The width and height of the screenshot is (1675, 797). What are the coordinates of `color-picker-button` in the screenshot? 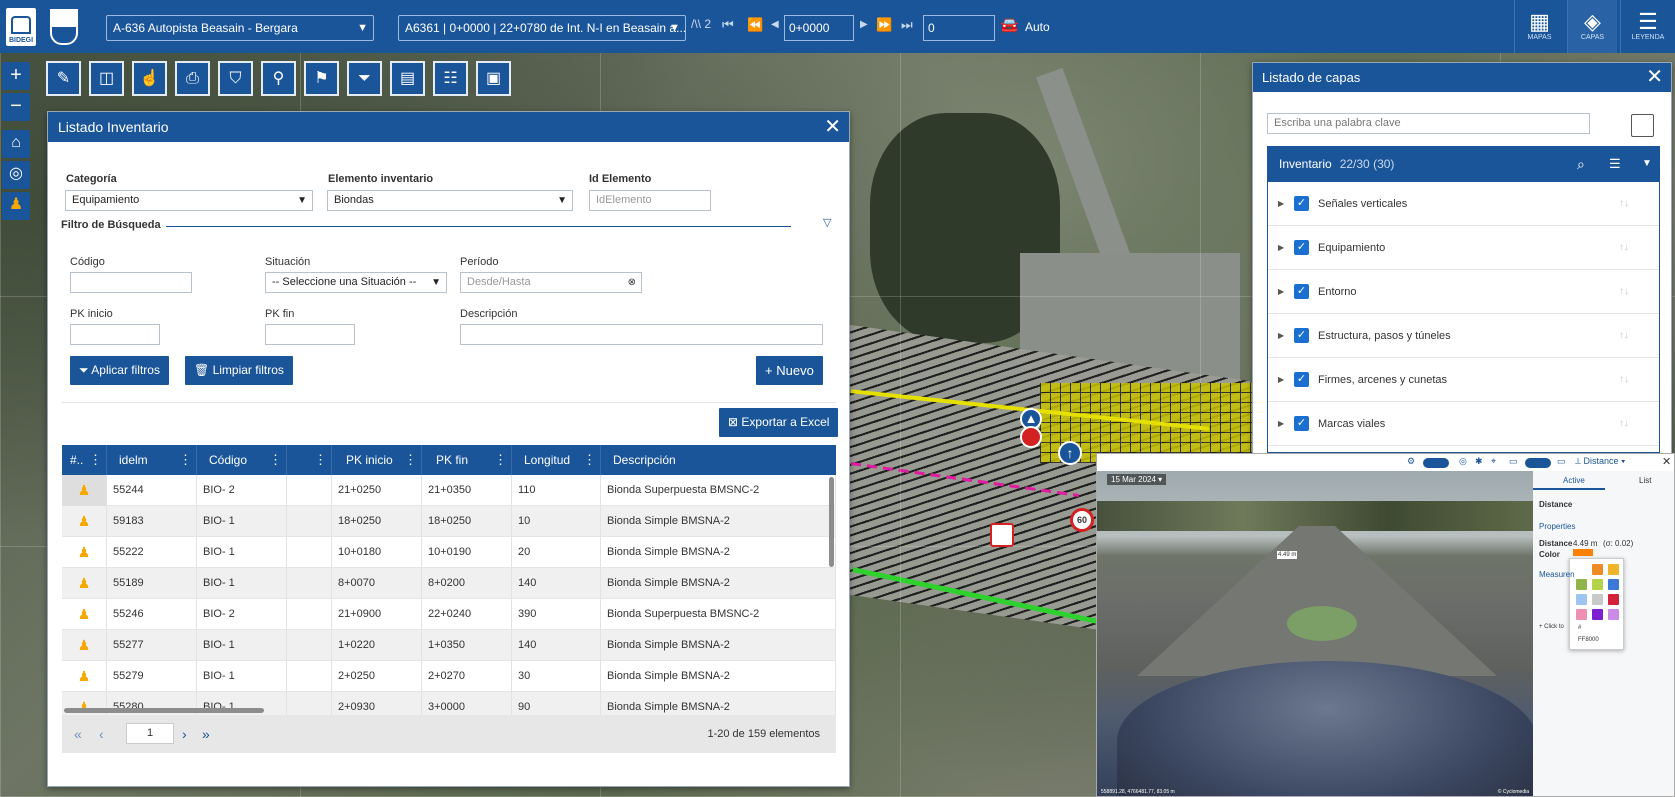 It's located at (1583, 552).